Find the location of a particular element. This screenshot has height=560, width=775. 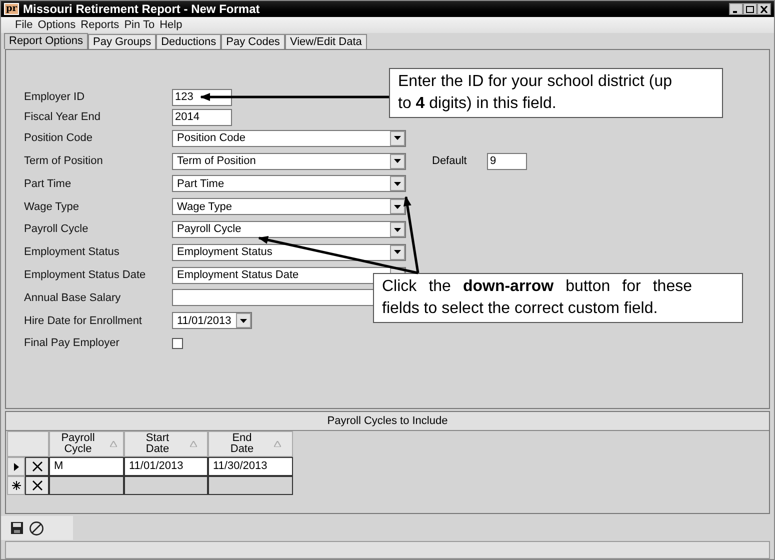

dropdown-field: Payroll Cycle is located at coordinates (289, 229).